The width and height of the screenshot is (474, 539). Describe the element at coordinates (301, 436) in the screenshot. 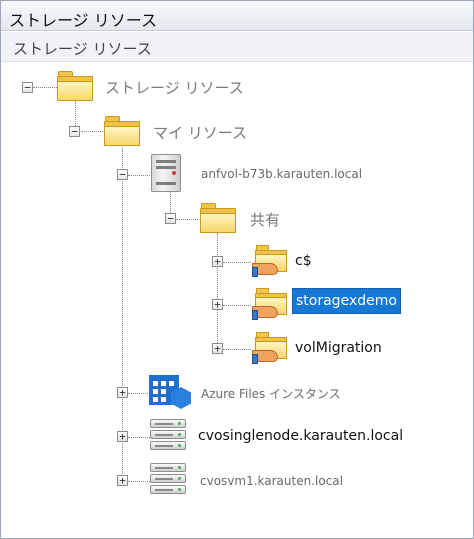

I see `tree-node-label: cvosinglenode.karauten.local` at that location.